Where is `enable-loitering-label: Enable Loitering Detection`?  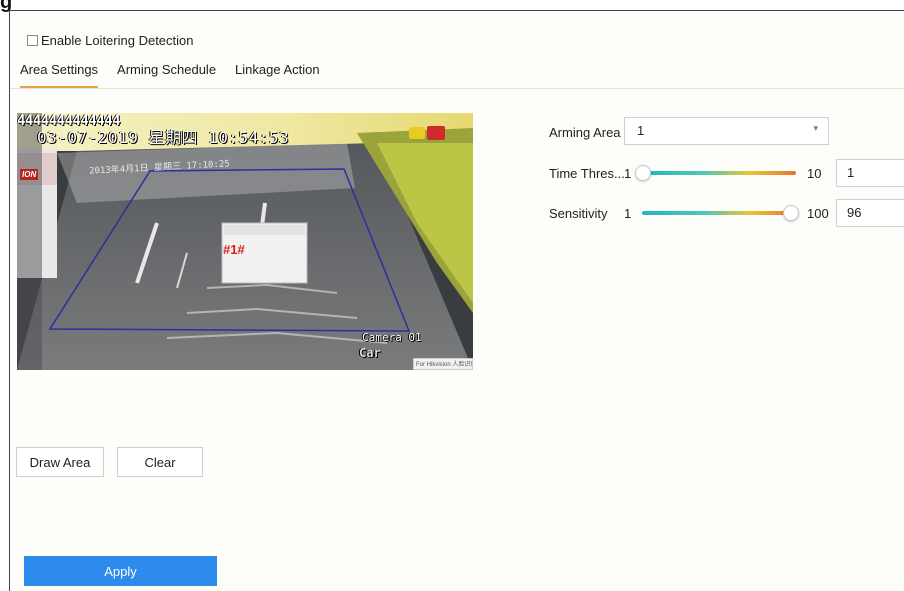
enable-loitering-label: Enable Loitering Detection is located at coordinates (117, 40).